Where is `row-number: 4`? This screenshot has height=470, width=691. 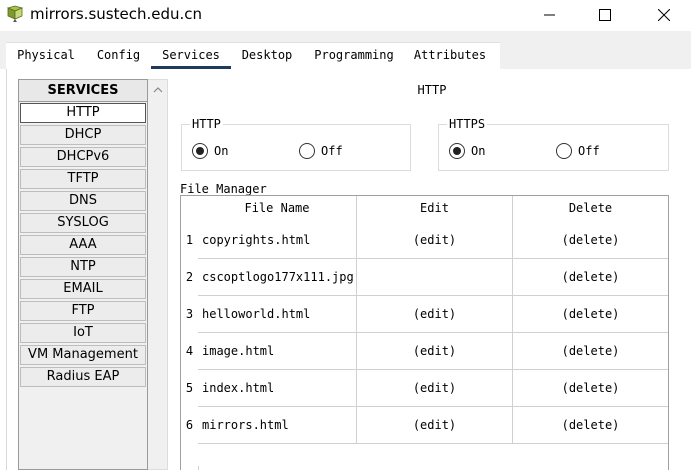 row-number: 4 is located at coordinates (189, 351).